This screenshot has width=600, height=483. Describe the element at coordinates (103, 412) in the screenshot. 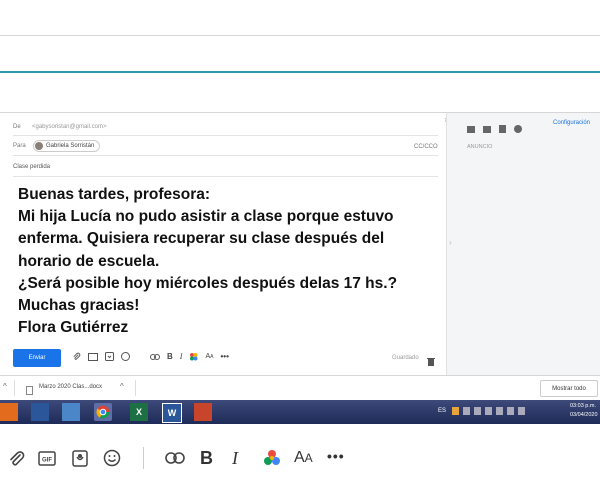

I see `chrome-icon` at that location.